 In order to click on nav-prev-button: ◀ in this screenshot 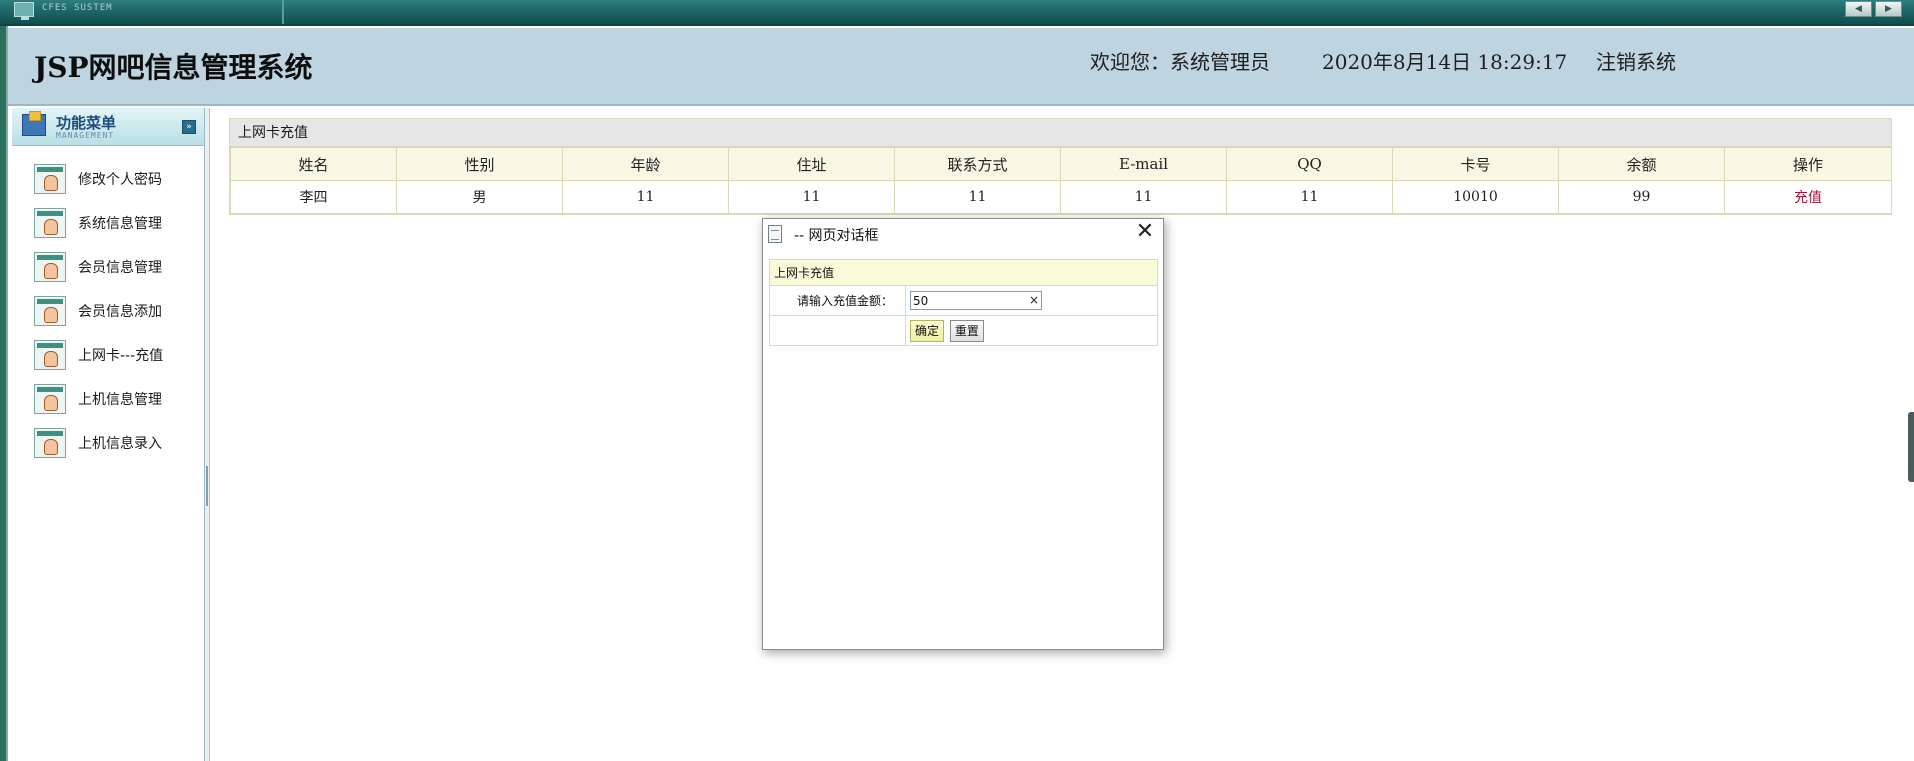, I will do `click(1858, 9)`.